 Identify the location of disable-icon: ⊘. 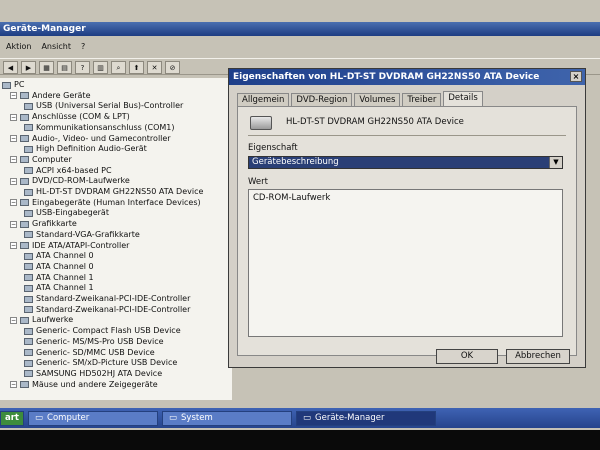
(172, 67).